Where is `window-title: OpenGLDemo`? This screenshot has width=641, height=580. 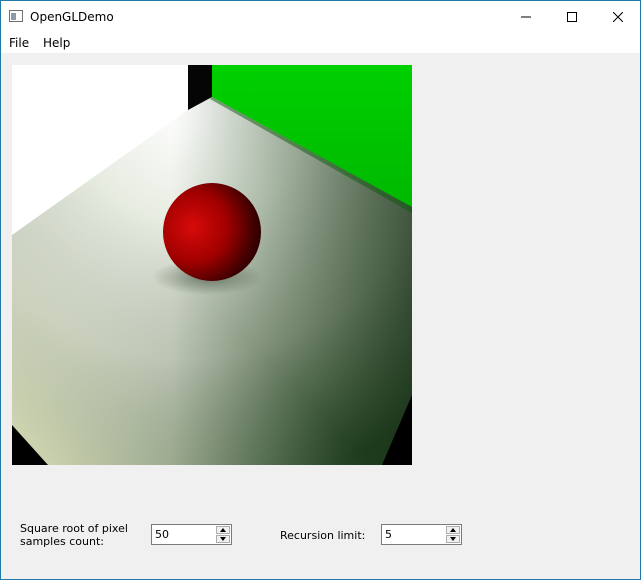 window-title: OpenGLDemo is located at coordinates (72, 17).